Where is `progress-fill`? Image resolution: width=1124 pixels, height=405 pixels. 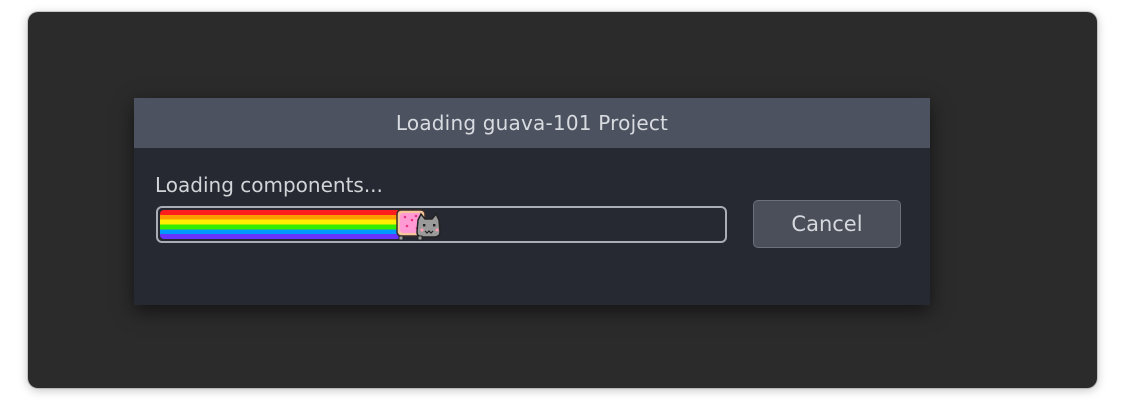
progress-fill is located at coordinates (281, 224).